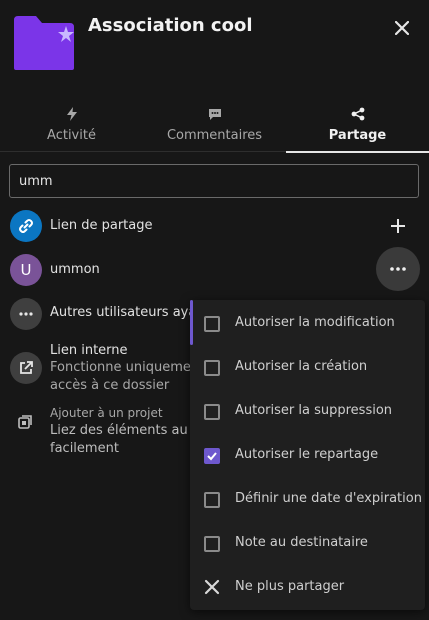 The width and height of the screenshot is (429, 620). I want to click on share-user-row: U ummon, so click(214, 270).